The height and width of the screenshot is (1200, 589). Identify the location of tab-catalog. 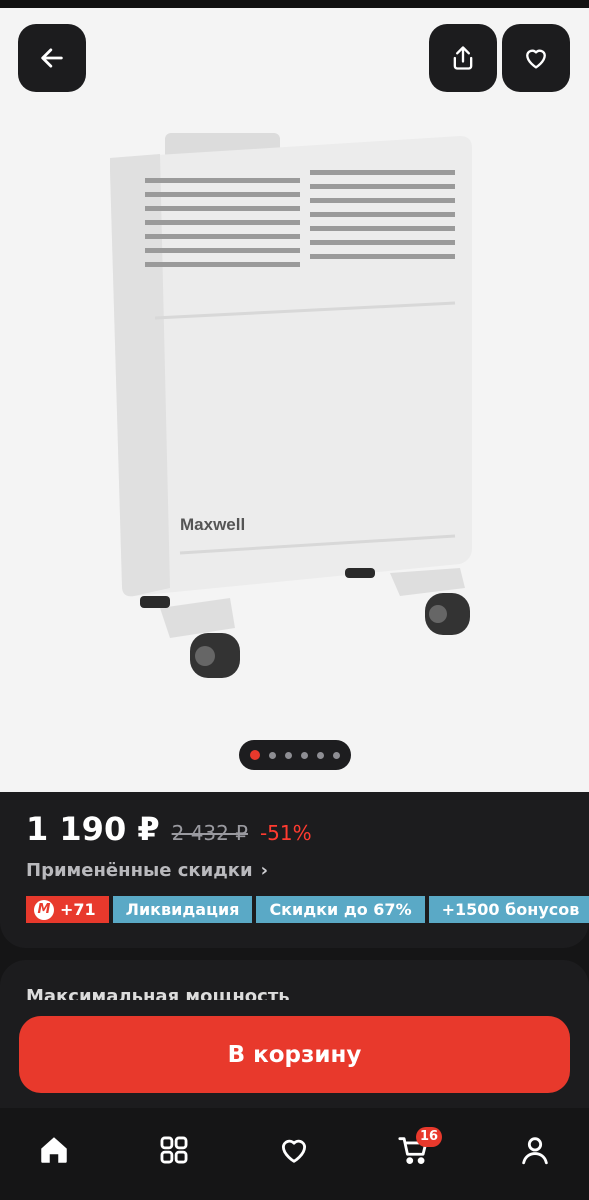
(174, 1150).